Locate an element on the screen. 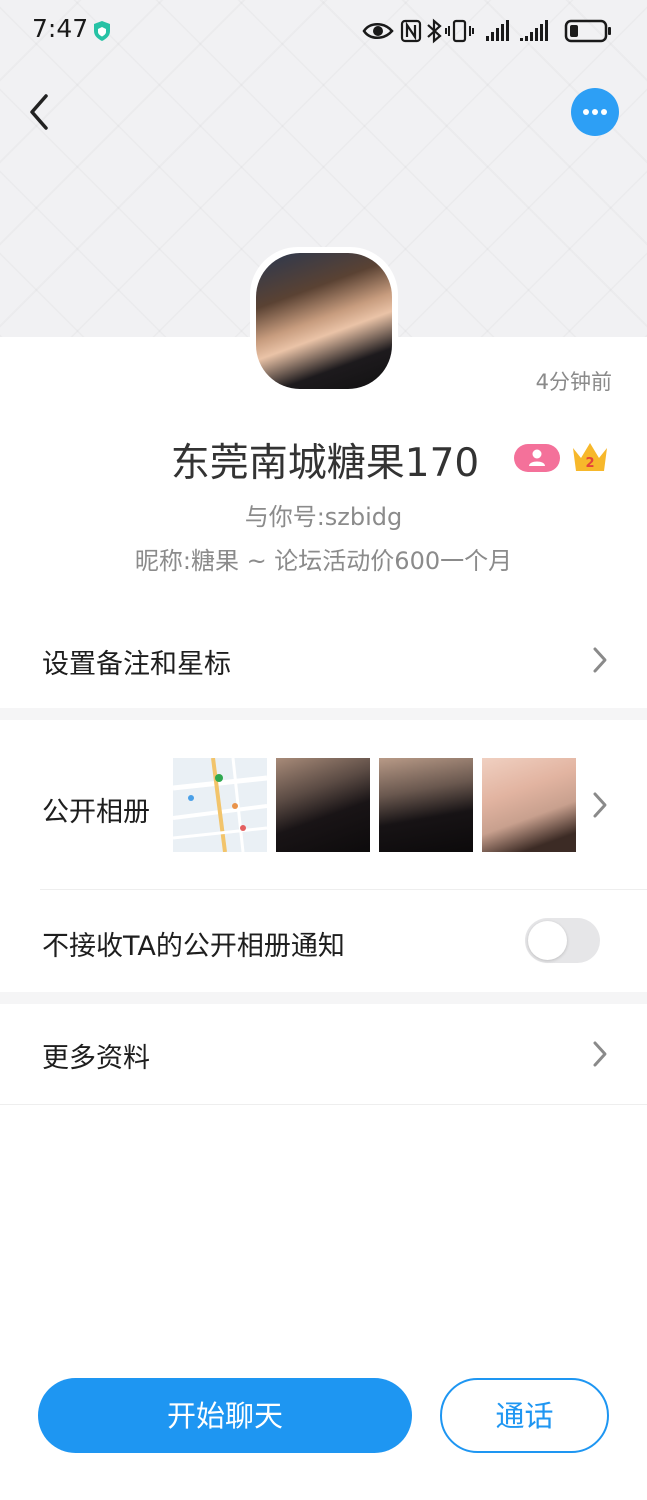  nfc-icon is located at coordinates (411, 31).